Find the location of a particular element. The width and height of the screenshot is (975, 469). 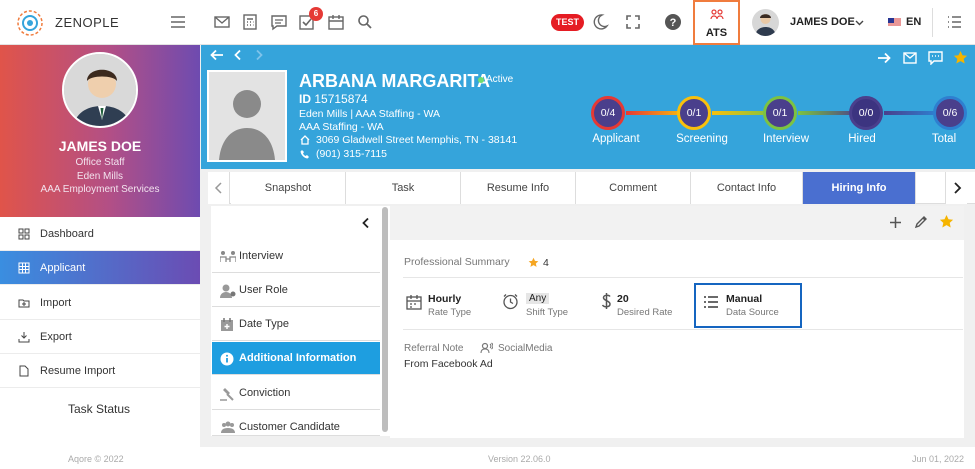

mail-icon is located at coordinates (222, 22).